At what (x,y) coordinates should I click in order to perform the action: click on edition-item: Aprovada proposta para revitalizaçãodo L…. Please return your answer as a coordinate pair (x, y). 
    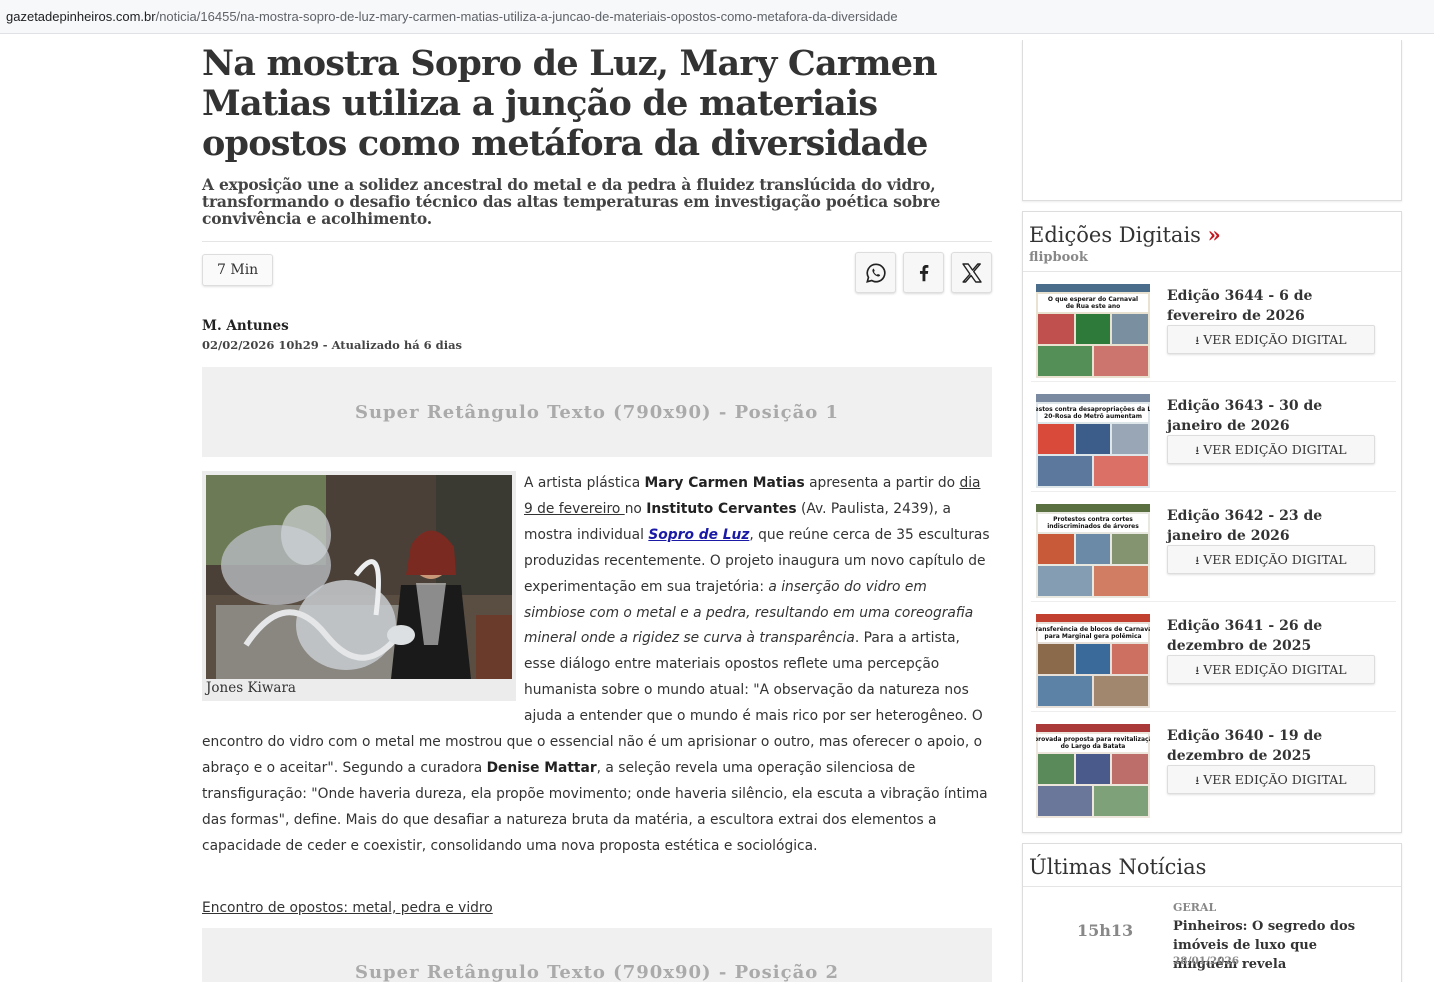
    Looking at the image, I should click on (1213, 767).